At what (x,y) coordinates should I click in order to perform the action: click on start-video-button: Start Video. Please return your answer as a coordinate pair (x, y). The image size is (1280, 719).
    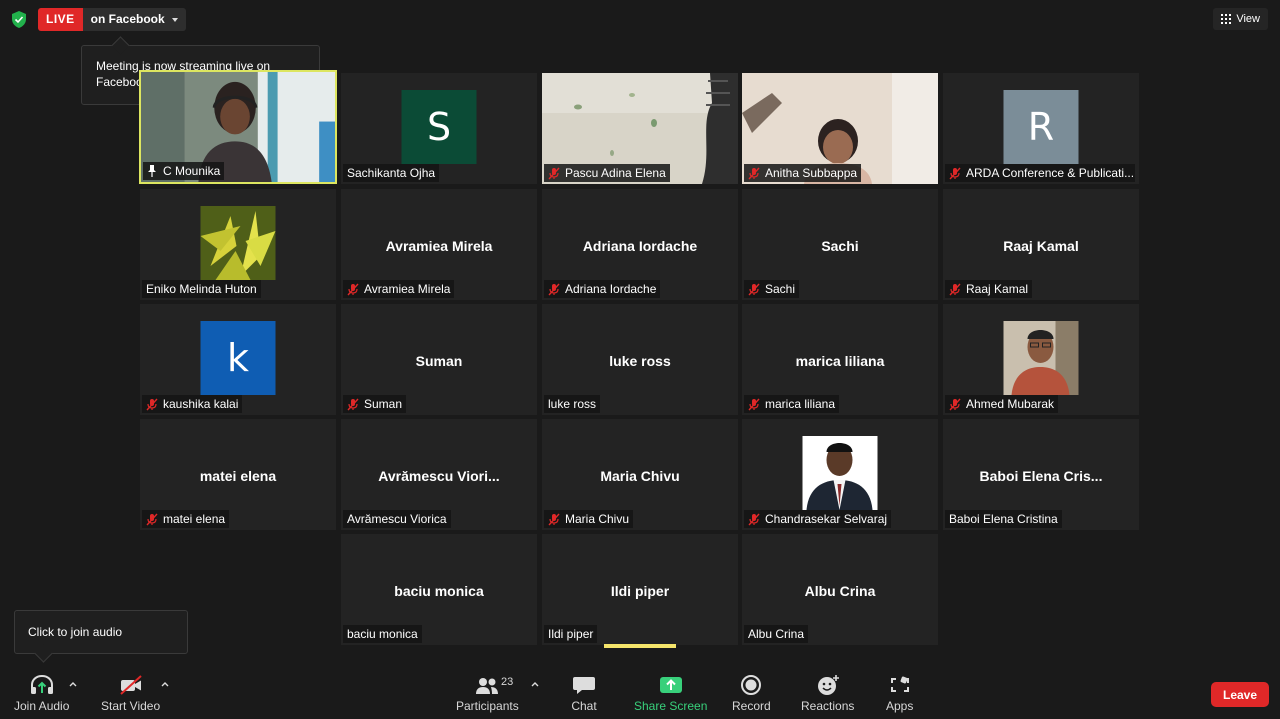
    Looking at the image, I should click on (130, 693).